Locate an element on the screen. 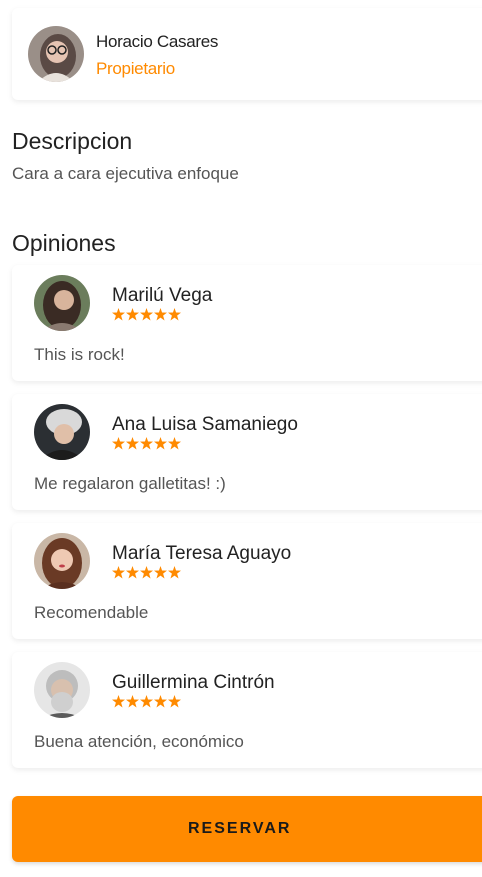 Image resolution: width=482 pixels, height=877 pixels. description-title: Descripcion is located at coordinates (72, 141).